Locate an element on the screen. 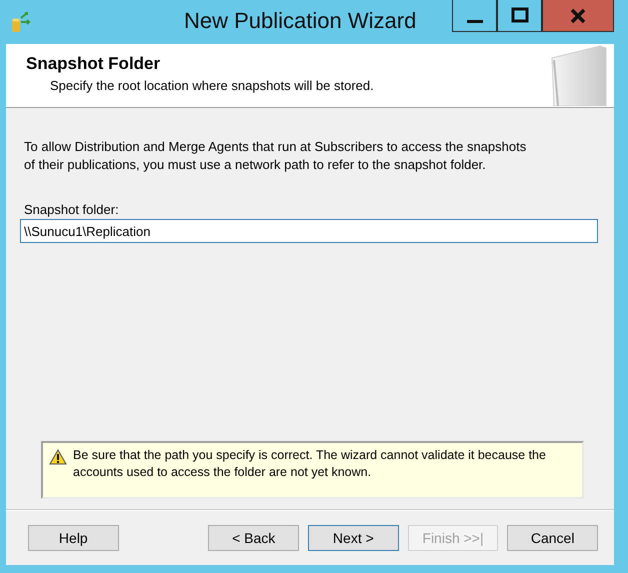 The image size is (628, 573). close-icon is located at coordinates (578, 15).